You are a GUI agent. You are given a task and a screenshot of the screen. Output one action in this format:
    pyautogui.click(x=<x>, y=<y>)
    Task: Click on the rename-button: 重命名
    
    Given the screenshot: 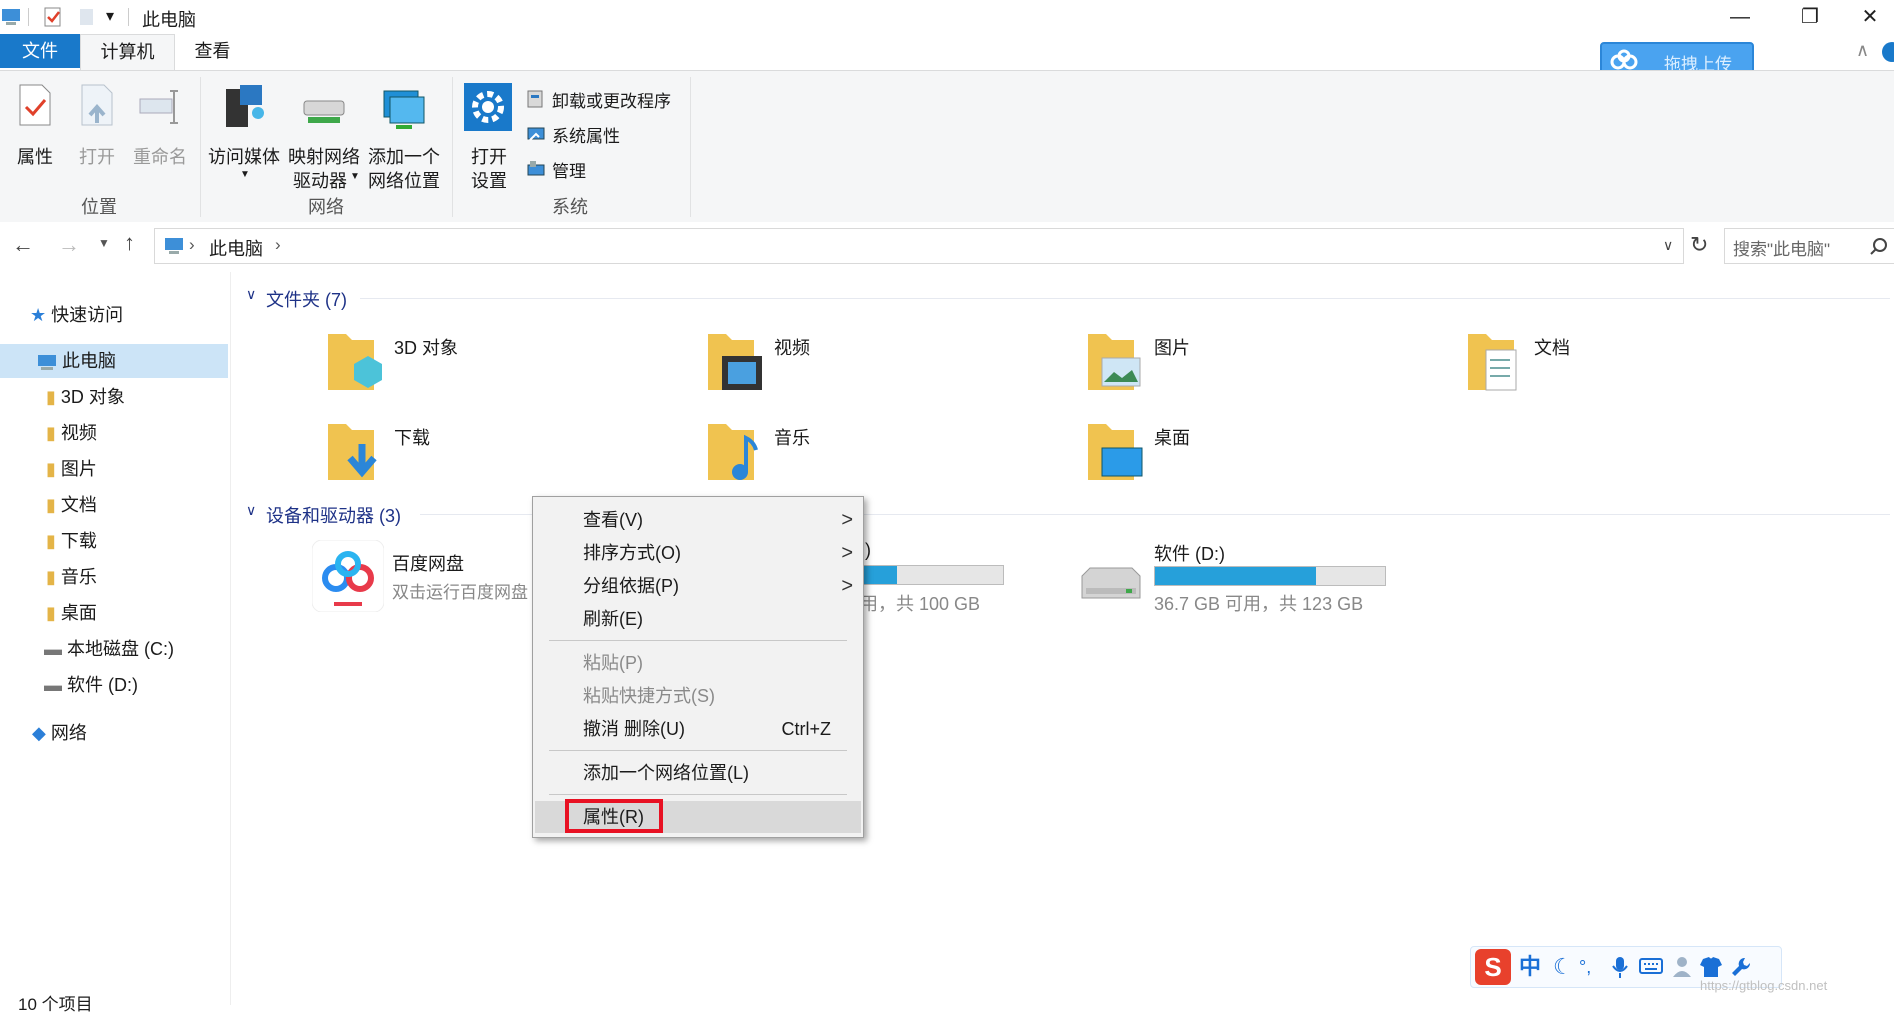 What is the action you would take?
    pyautogui.click(x=160, y=131)
    